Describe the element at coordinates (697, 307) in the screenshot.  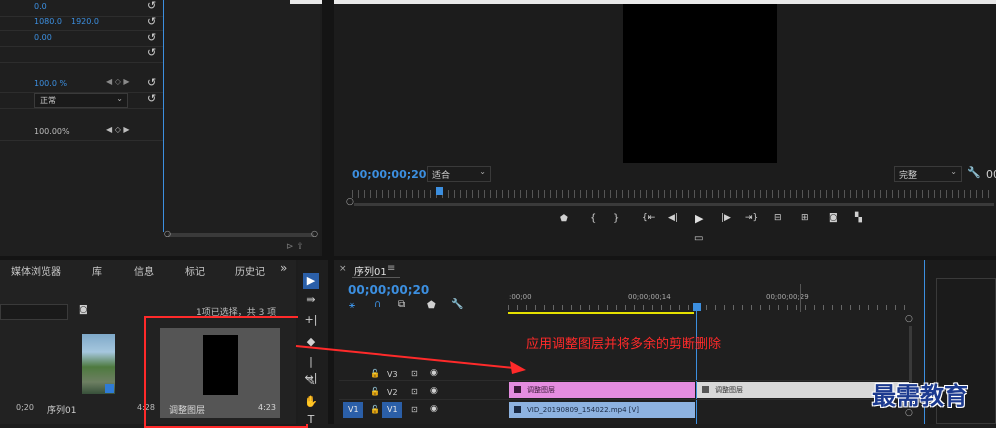
I see `timeline-playhead-head` at that location.